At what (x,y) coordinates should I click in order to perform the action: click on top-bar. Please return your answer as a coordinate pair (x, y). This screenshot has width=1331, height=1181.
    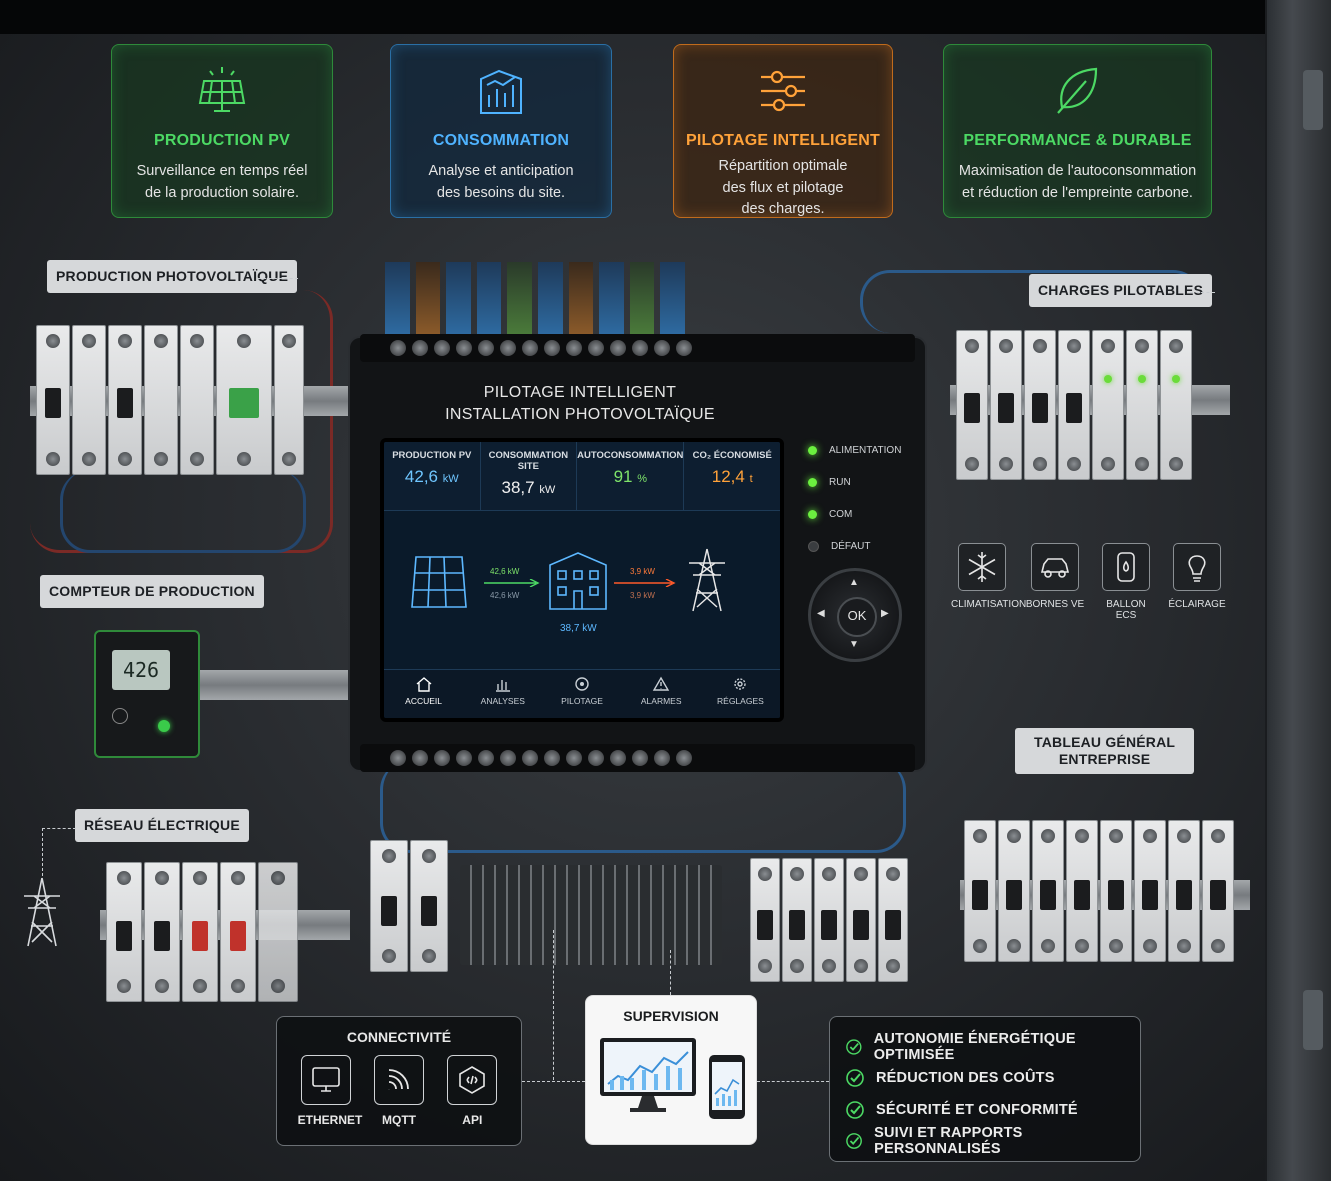
    Looking at the image, I should click on (665, 17).